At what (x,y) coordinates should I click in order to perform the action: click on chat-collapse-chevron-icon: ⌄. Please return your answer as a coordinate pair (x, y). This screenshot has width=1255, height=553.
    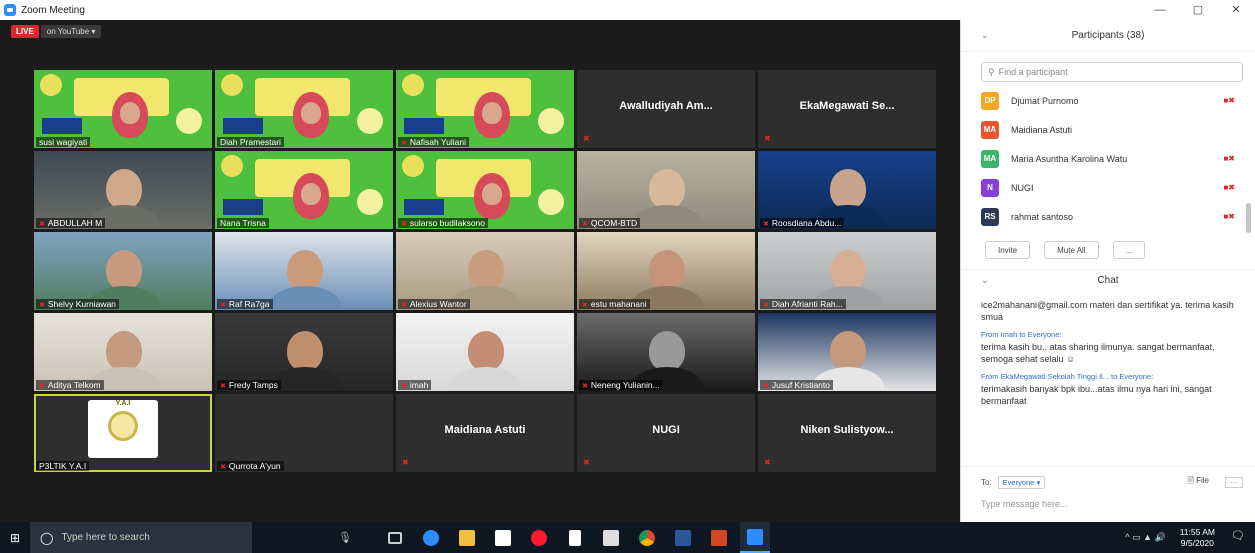
    Looking at the image, I should click on (985, 280).